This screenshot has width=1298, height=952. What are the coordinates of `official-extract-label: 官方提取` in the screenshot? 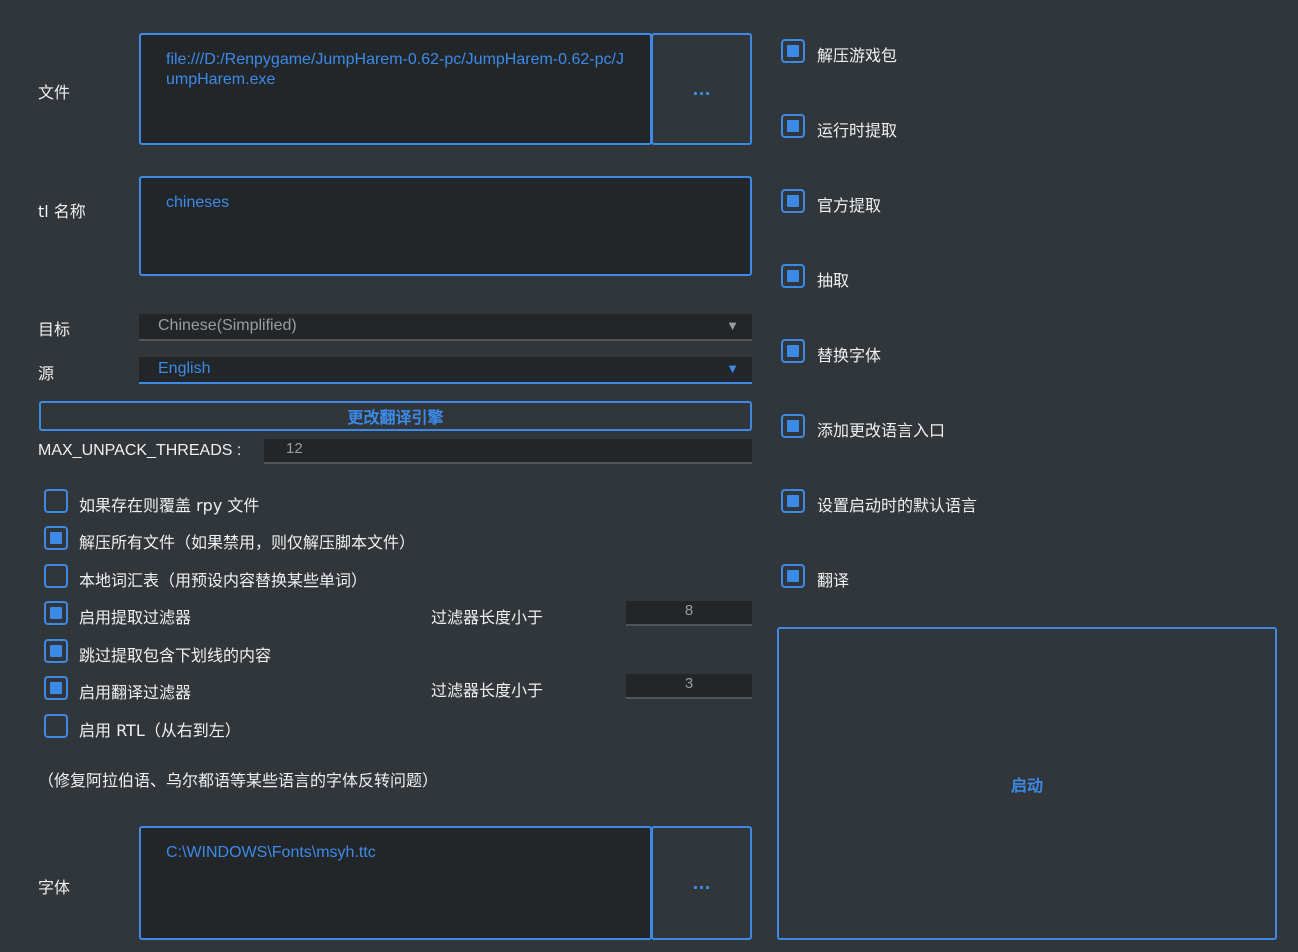 It's located at (849, 205).